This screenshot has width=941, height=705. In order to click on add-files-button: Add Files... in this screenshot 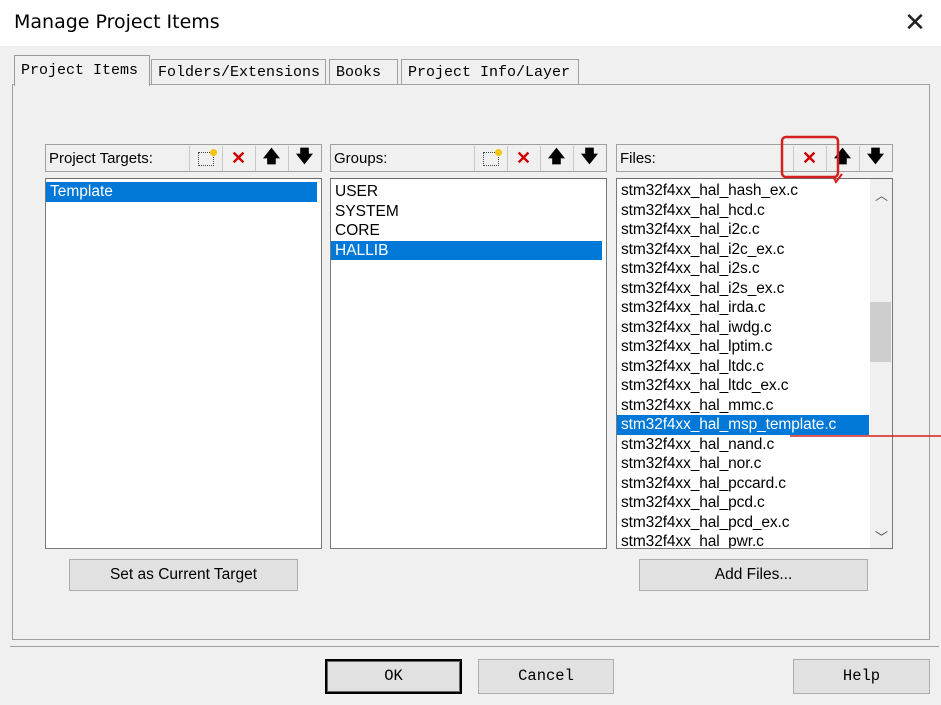, I will do `click(753, 575)`.